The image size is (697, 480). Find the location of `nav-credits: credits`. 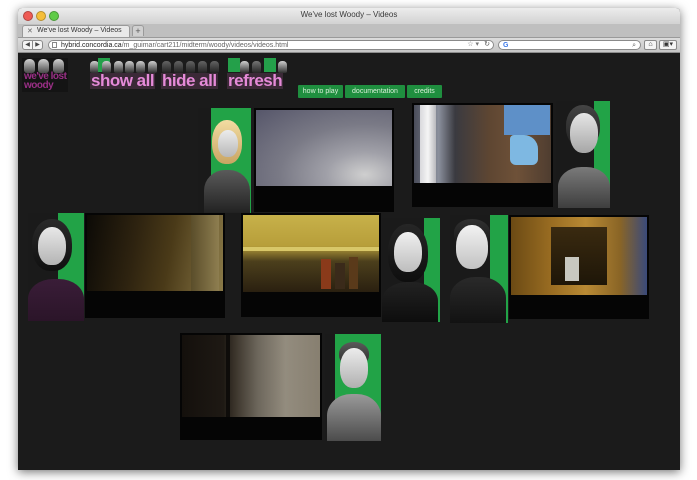

nav-credits: credits is located at coordinates (424, 91).